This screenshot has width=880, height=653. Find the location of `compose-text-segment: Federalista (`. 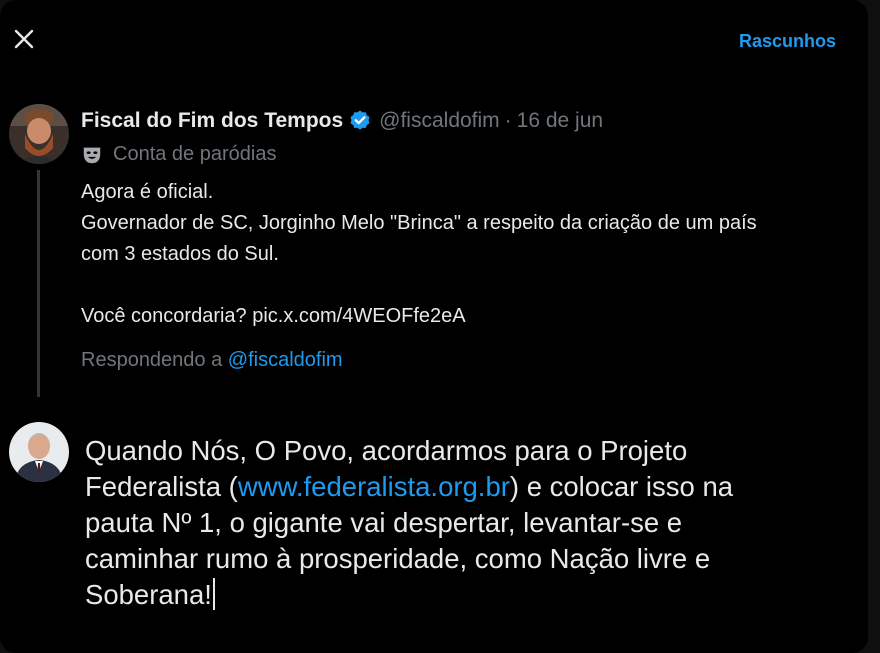

compose-text-segment: Federalista ( is located at coordinates (161, 486).